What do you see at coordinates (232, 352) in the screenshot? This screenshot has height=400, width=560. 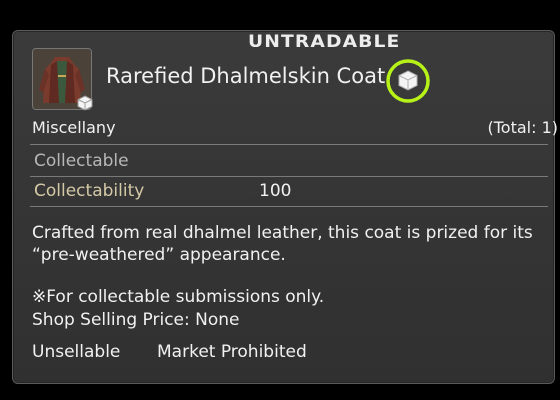 I see `market-prohibited-label: Market Prohibited` at bounding box center [232, 352].